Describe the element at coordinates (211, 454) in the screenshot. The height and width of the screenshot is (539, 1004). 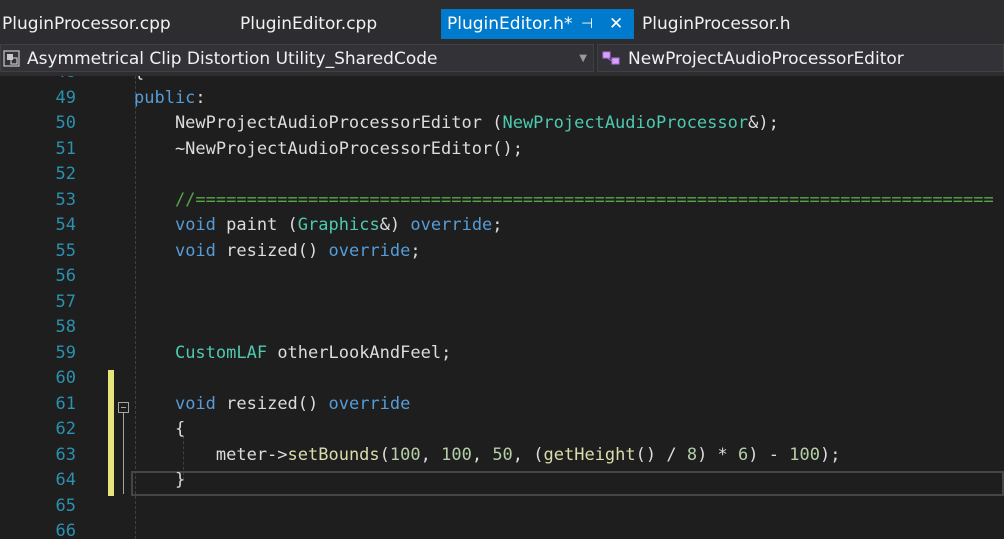
I see `code-token: meter->` at that location.